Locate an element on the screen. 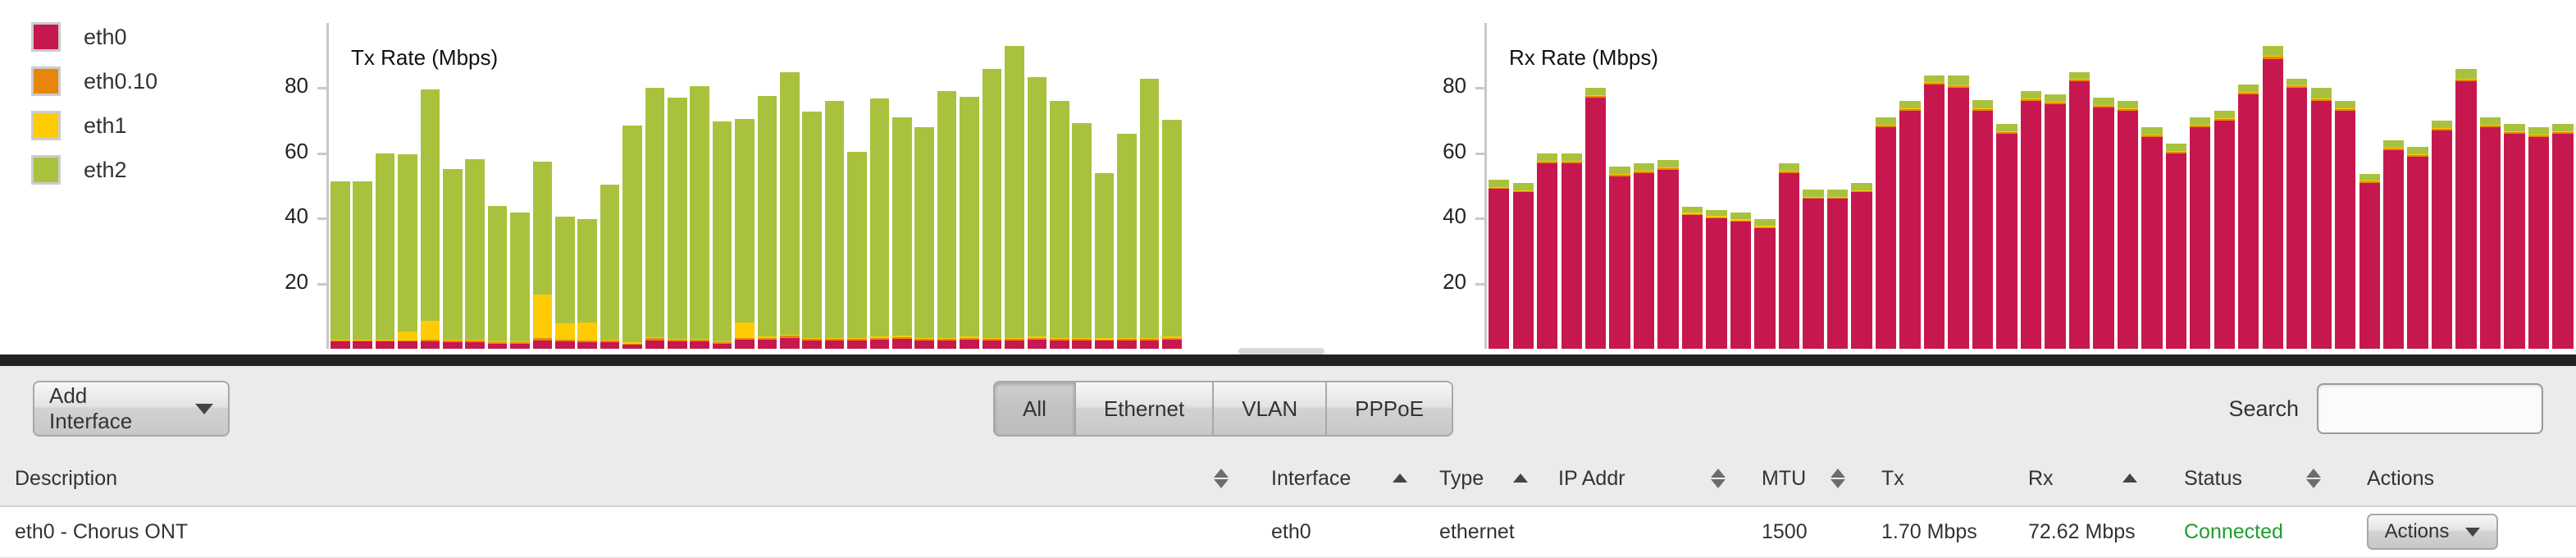 This screenshot has height=558, width=2576. table-header-type: Type is located at coordinates (1461, 478).